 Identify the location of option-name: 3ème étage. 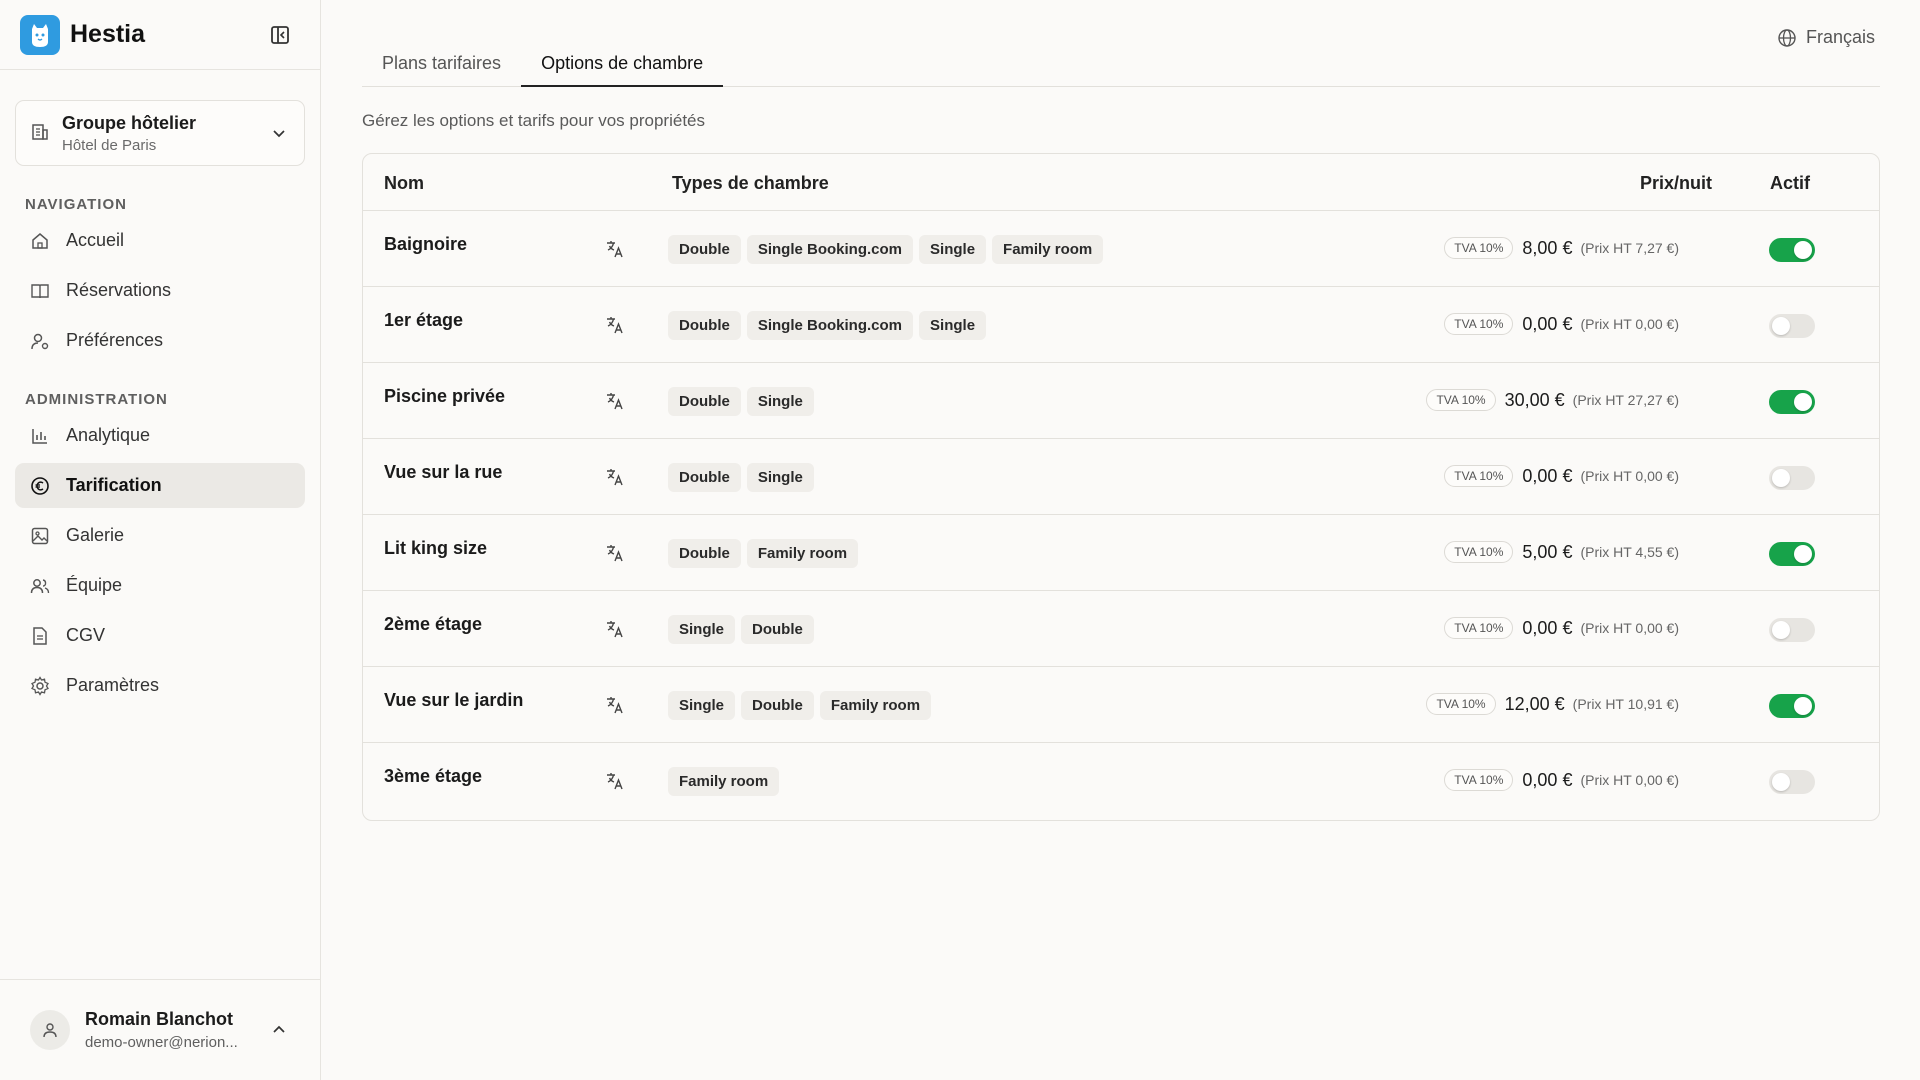
(433, 776).